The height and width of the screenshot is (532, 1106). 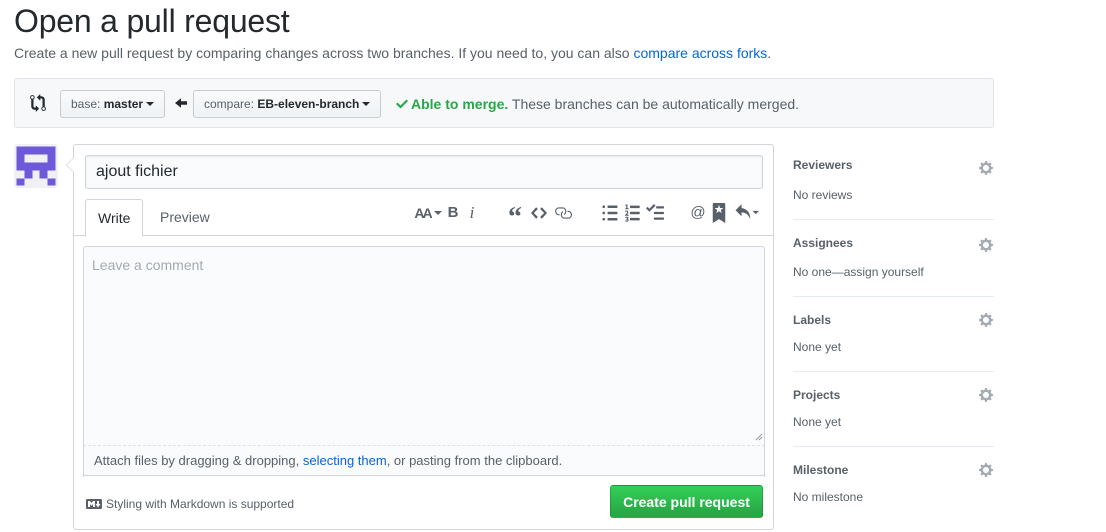 What do you see at coordinates (345, 460) in the screenshot?
I see `select-files-link: selecting them` at bounding box center [345, 460].